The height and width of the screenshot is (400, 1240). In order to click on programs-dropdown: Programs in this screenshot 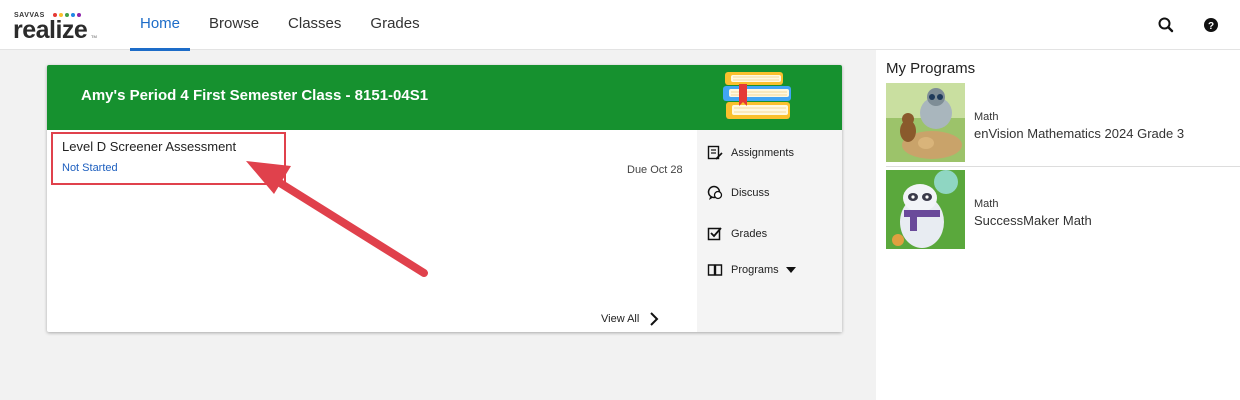, I will do `click(756, 270)`.